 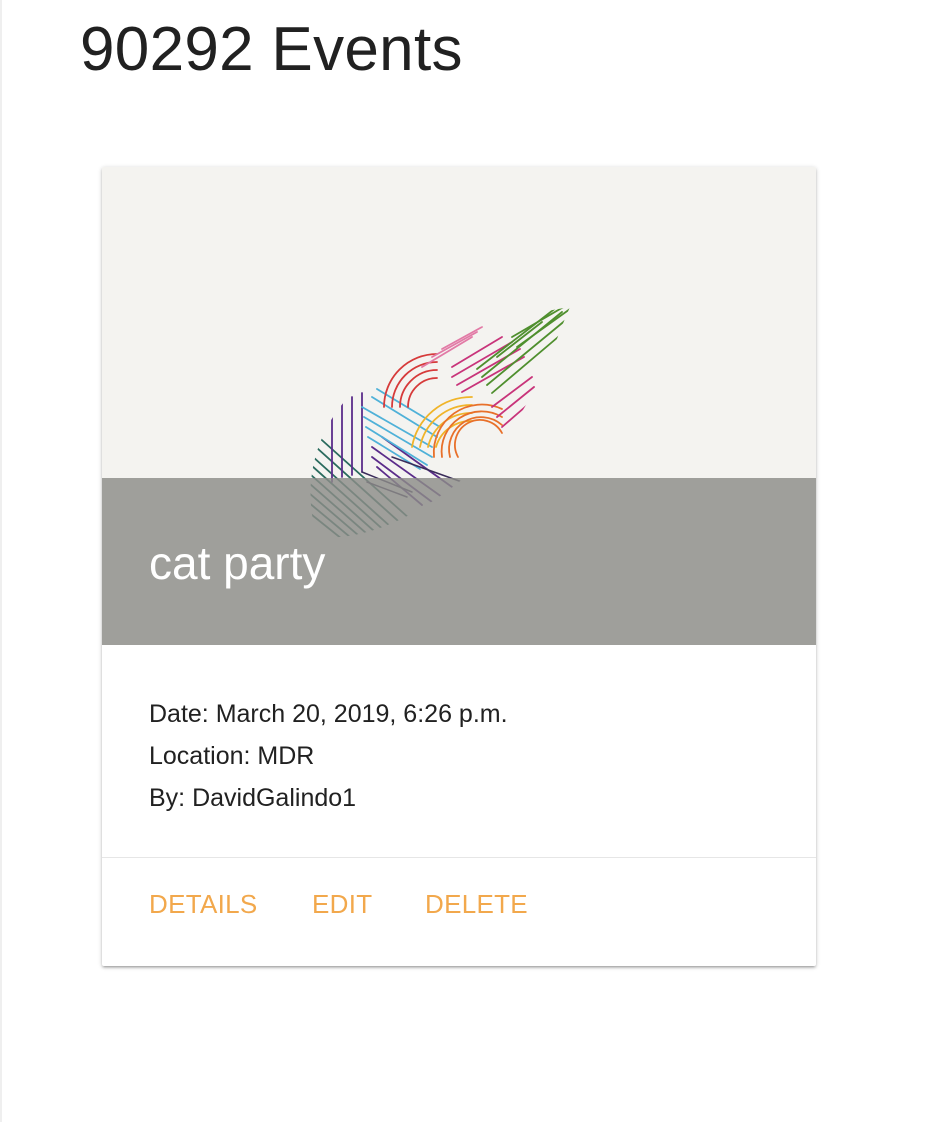 What do you see at coordinates (342, 904) in the screenshot?
I see `edit-link: EDIT` at bounding box center [342, 904].